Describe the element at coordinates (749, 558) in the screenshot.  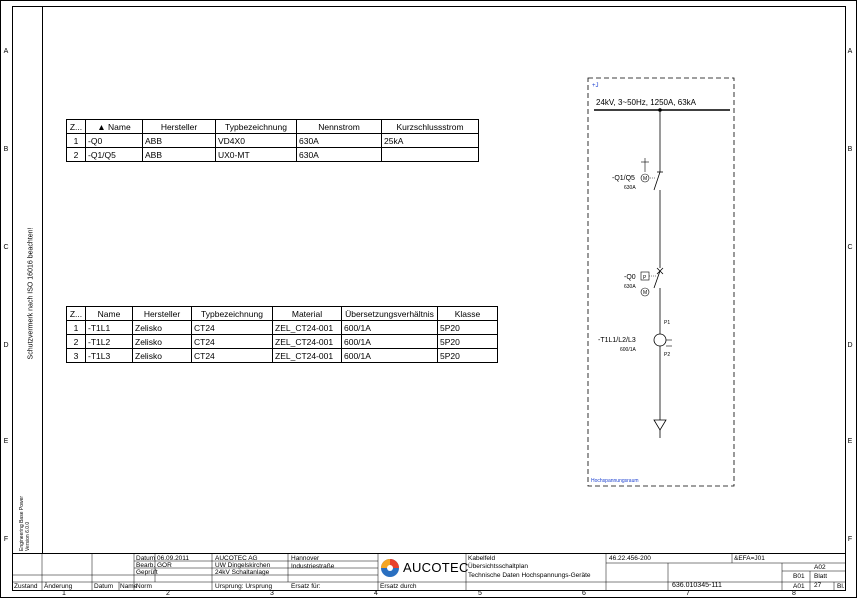
I see `code-2: &EFA=J01` at that location.